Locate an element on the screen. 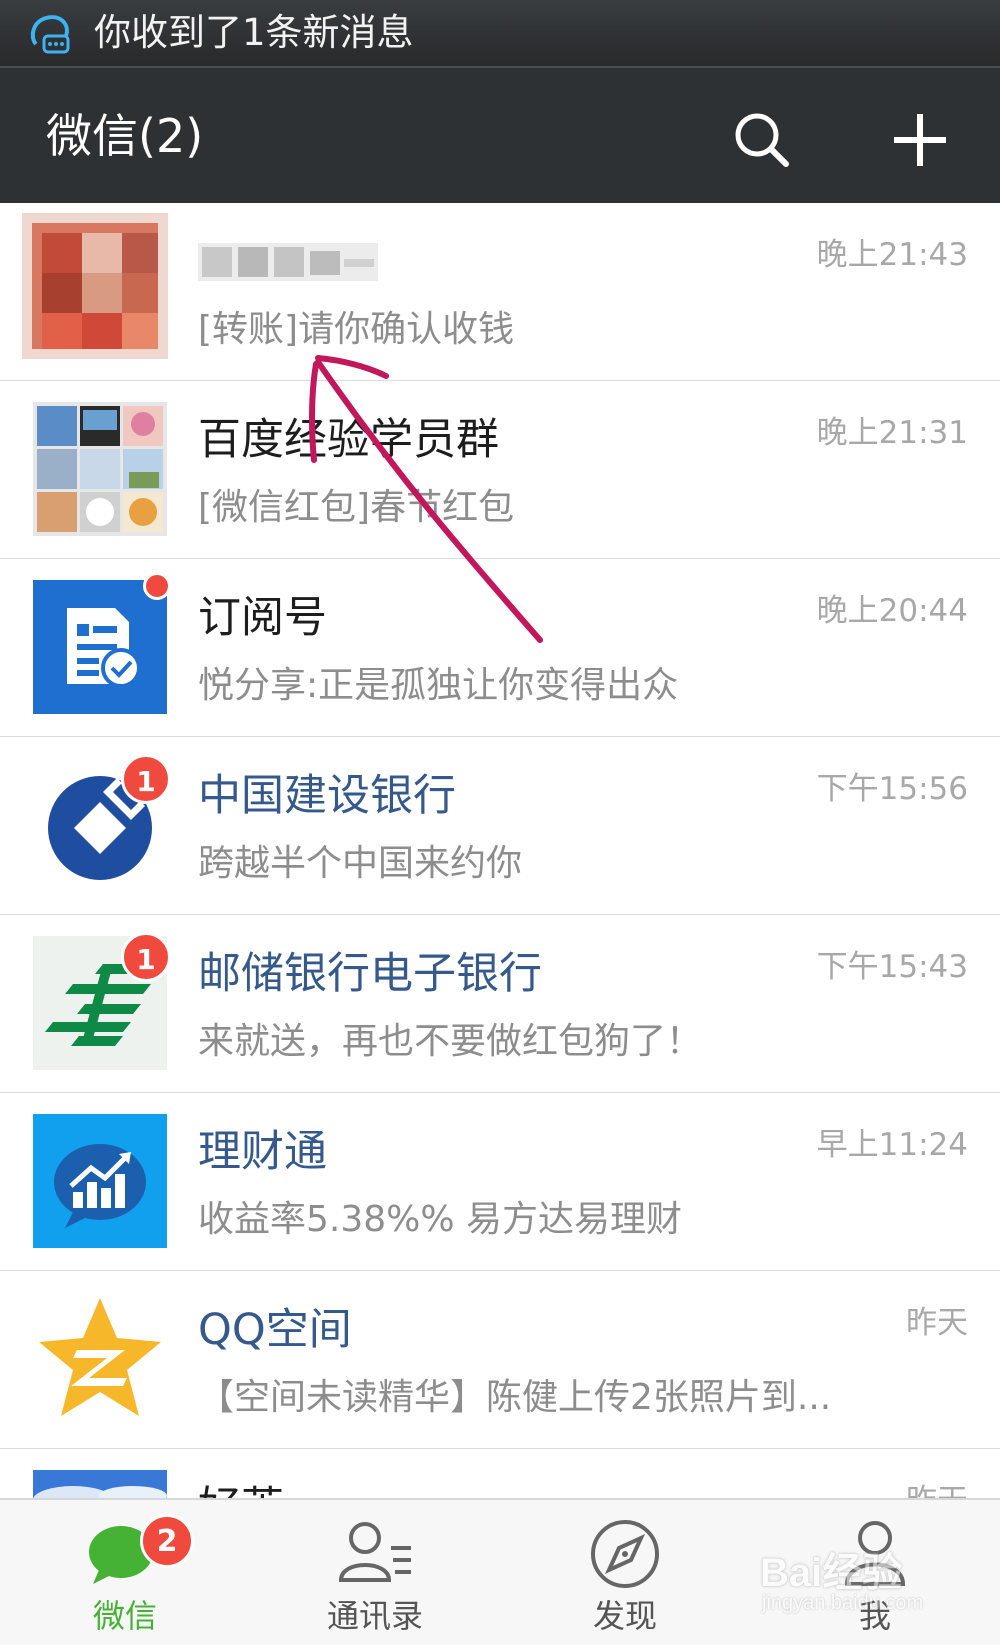  plus-icon is located at coordinates (920, 140).